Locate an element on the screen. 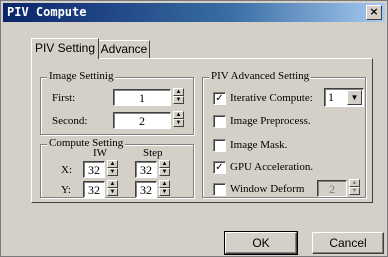 This screenshot has height=257, width=388. iterative-select: 1 ▼ is located at coordinates (344, 97).